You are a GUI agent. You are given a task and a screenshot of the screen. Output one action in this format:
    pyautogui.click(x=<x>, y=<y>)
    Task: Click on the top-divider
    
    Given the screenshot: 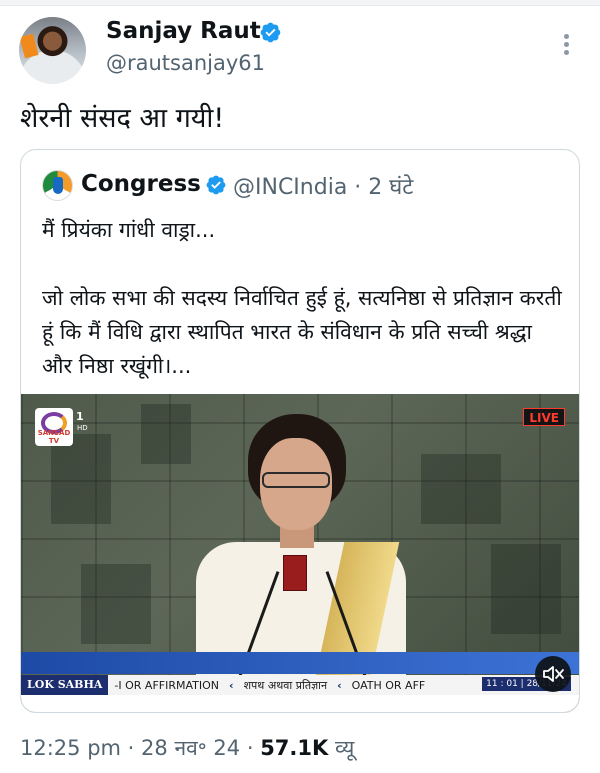 What is the action you would take?
    pyautogui.click(x=300, y=3)
    